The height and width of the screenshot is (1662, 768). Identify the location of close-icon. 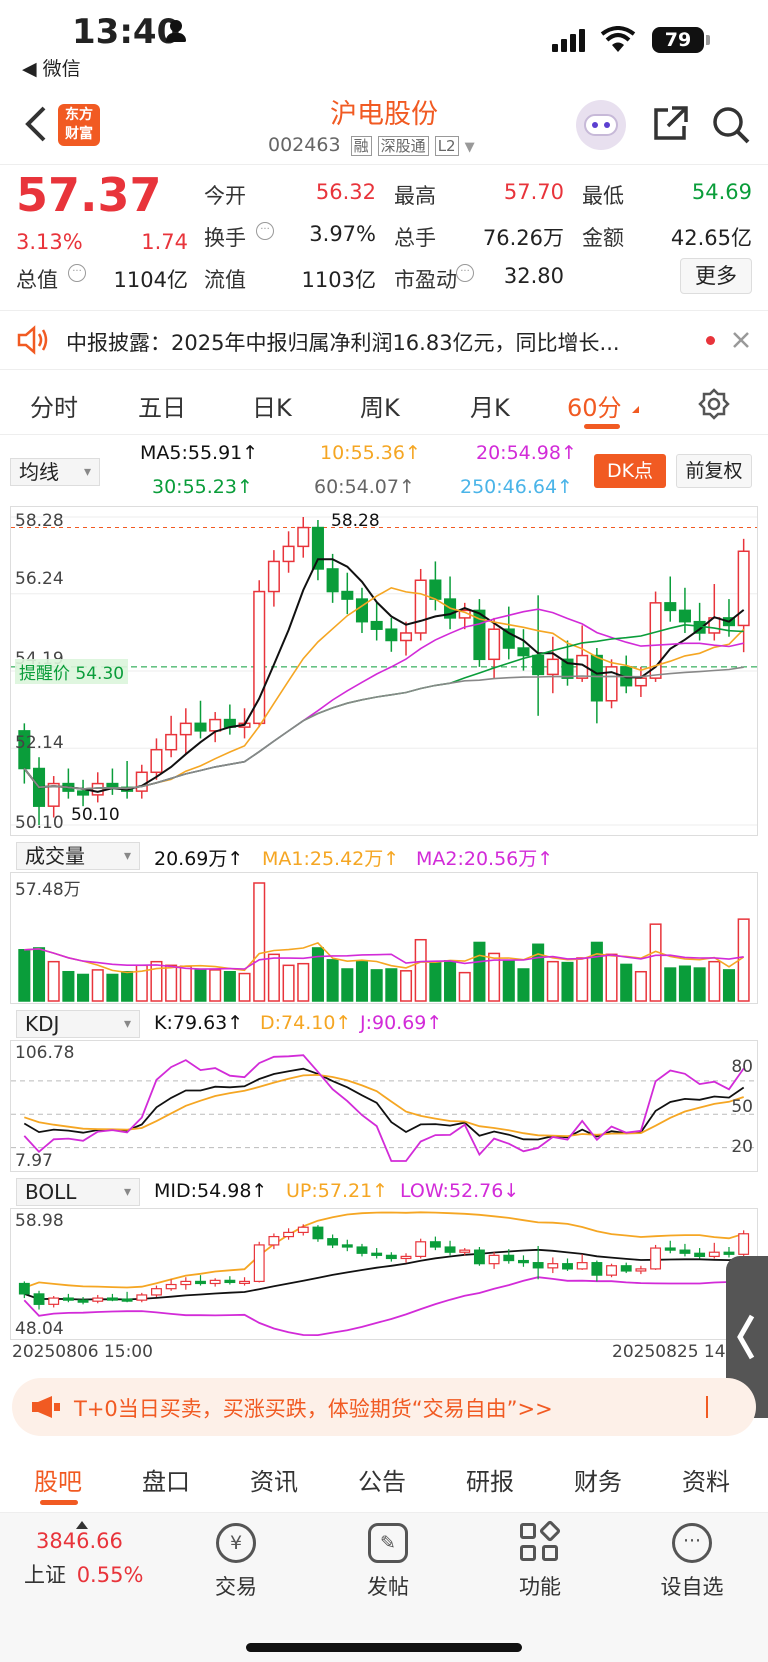
(741, 340).